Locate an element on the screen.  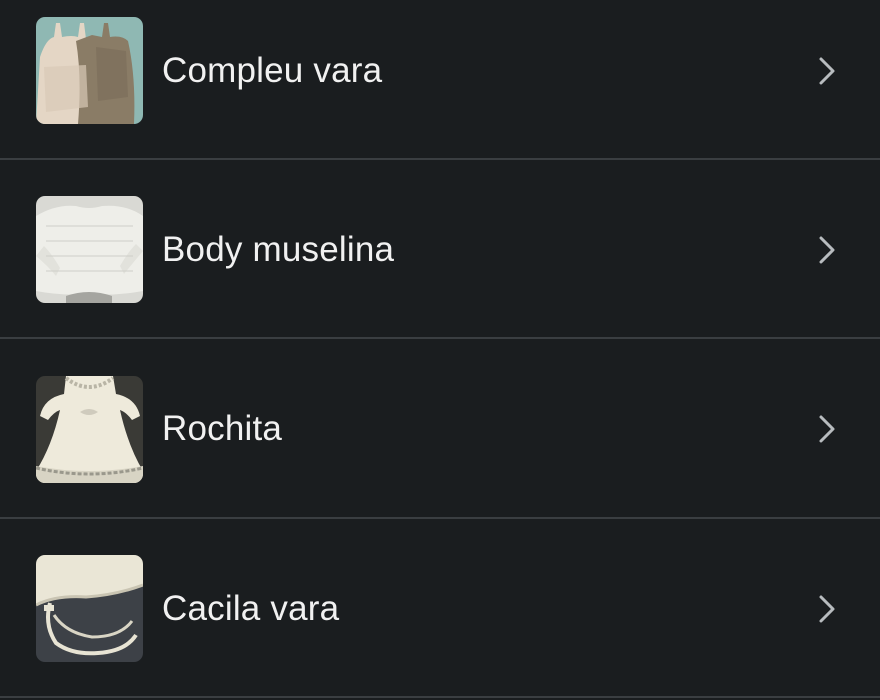
item-label: Compleu vara is located at coordinates (272, 70).